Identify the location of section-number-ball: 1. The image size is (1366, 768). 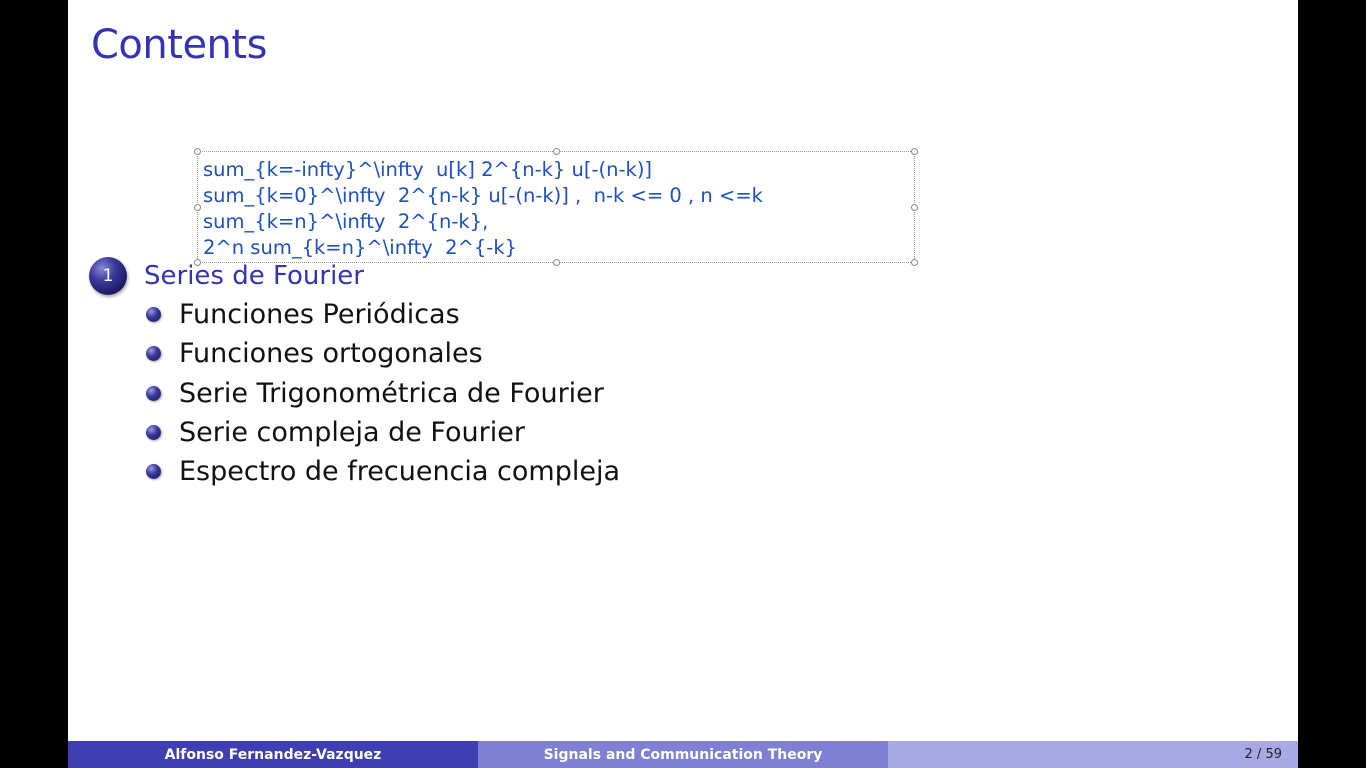
(108, 276).